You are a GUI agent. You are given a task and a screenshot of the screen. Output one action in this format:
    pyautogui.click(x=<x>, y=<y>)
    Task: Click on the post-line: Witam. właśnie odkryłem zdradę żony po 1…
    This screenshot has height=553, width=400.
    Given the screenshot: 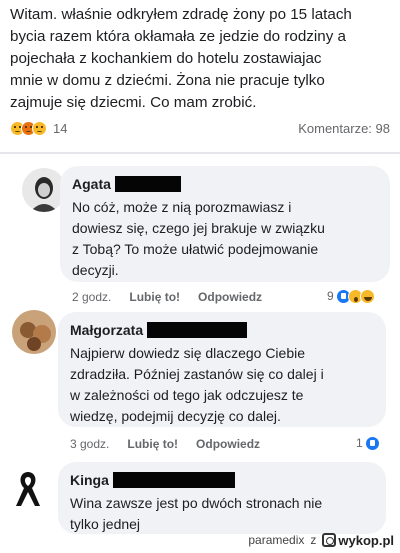 What is the action you would take?
    pyautogui.click(x=181, y=14)
    